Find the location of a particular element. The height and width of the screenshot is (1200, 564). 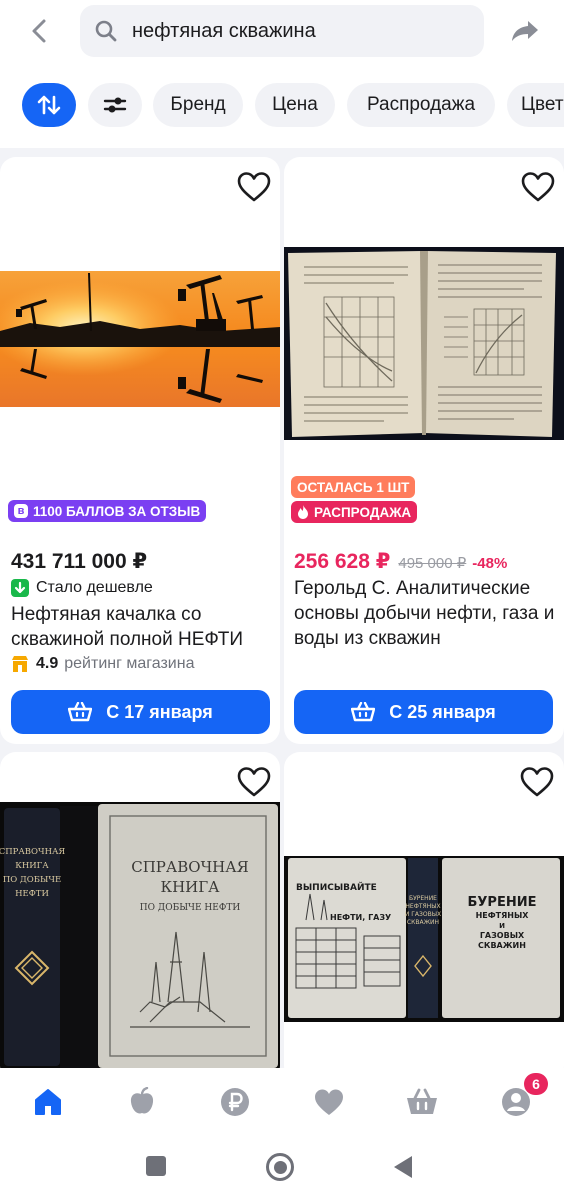

delivery-date: С 17 января is located at coordinates (159, 711).